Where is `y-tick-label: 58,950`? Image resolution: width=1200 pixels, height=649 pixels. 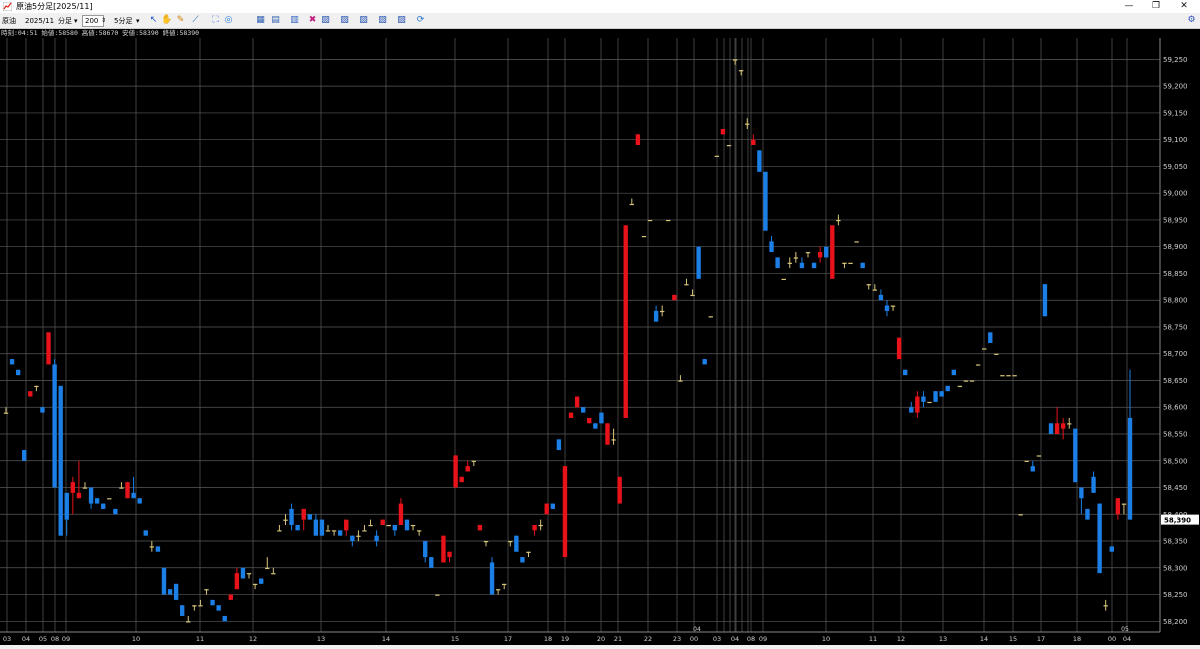
y-tick-label: 58,950 is located at coordinates (1175, 220).